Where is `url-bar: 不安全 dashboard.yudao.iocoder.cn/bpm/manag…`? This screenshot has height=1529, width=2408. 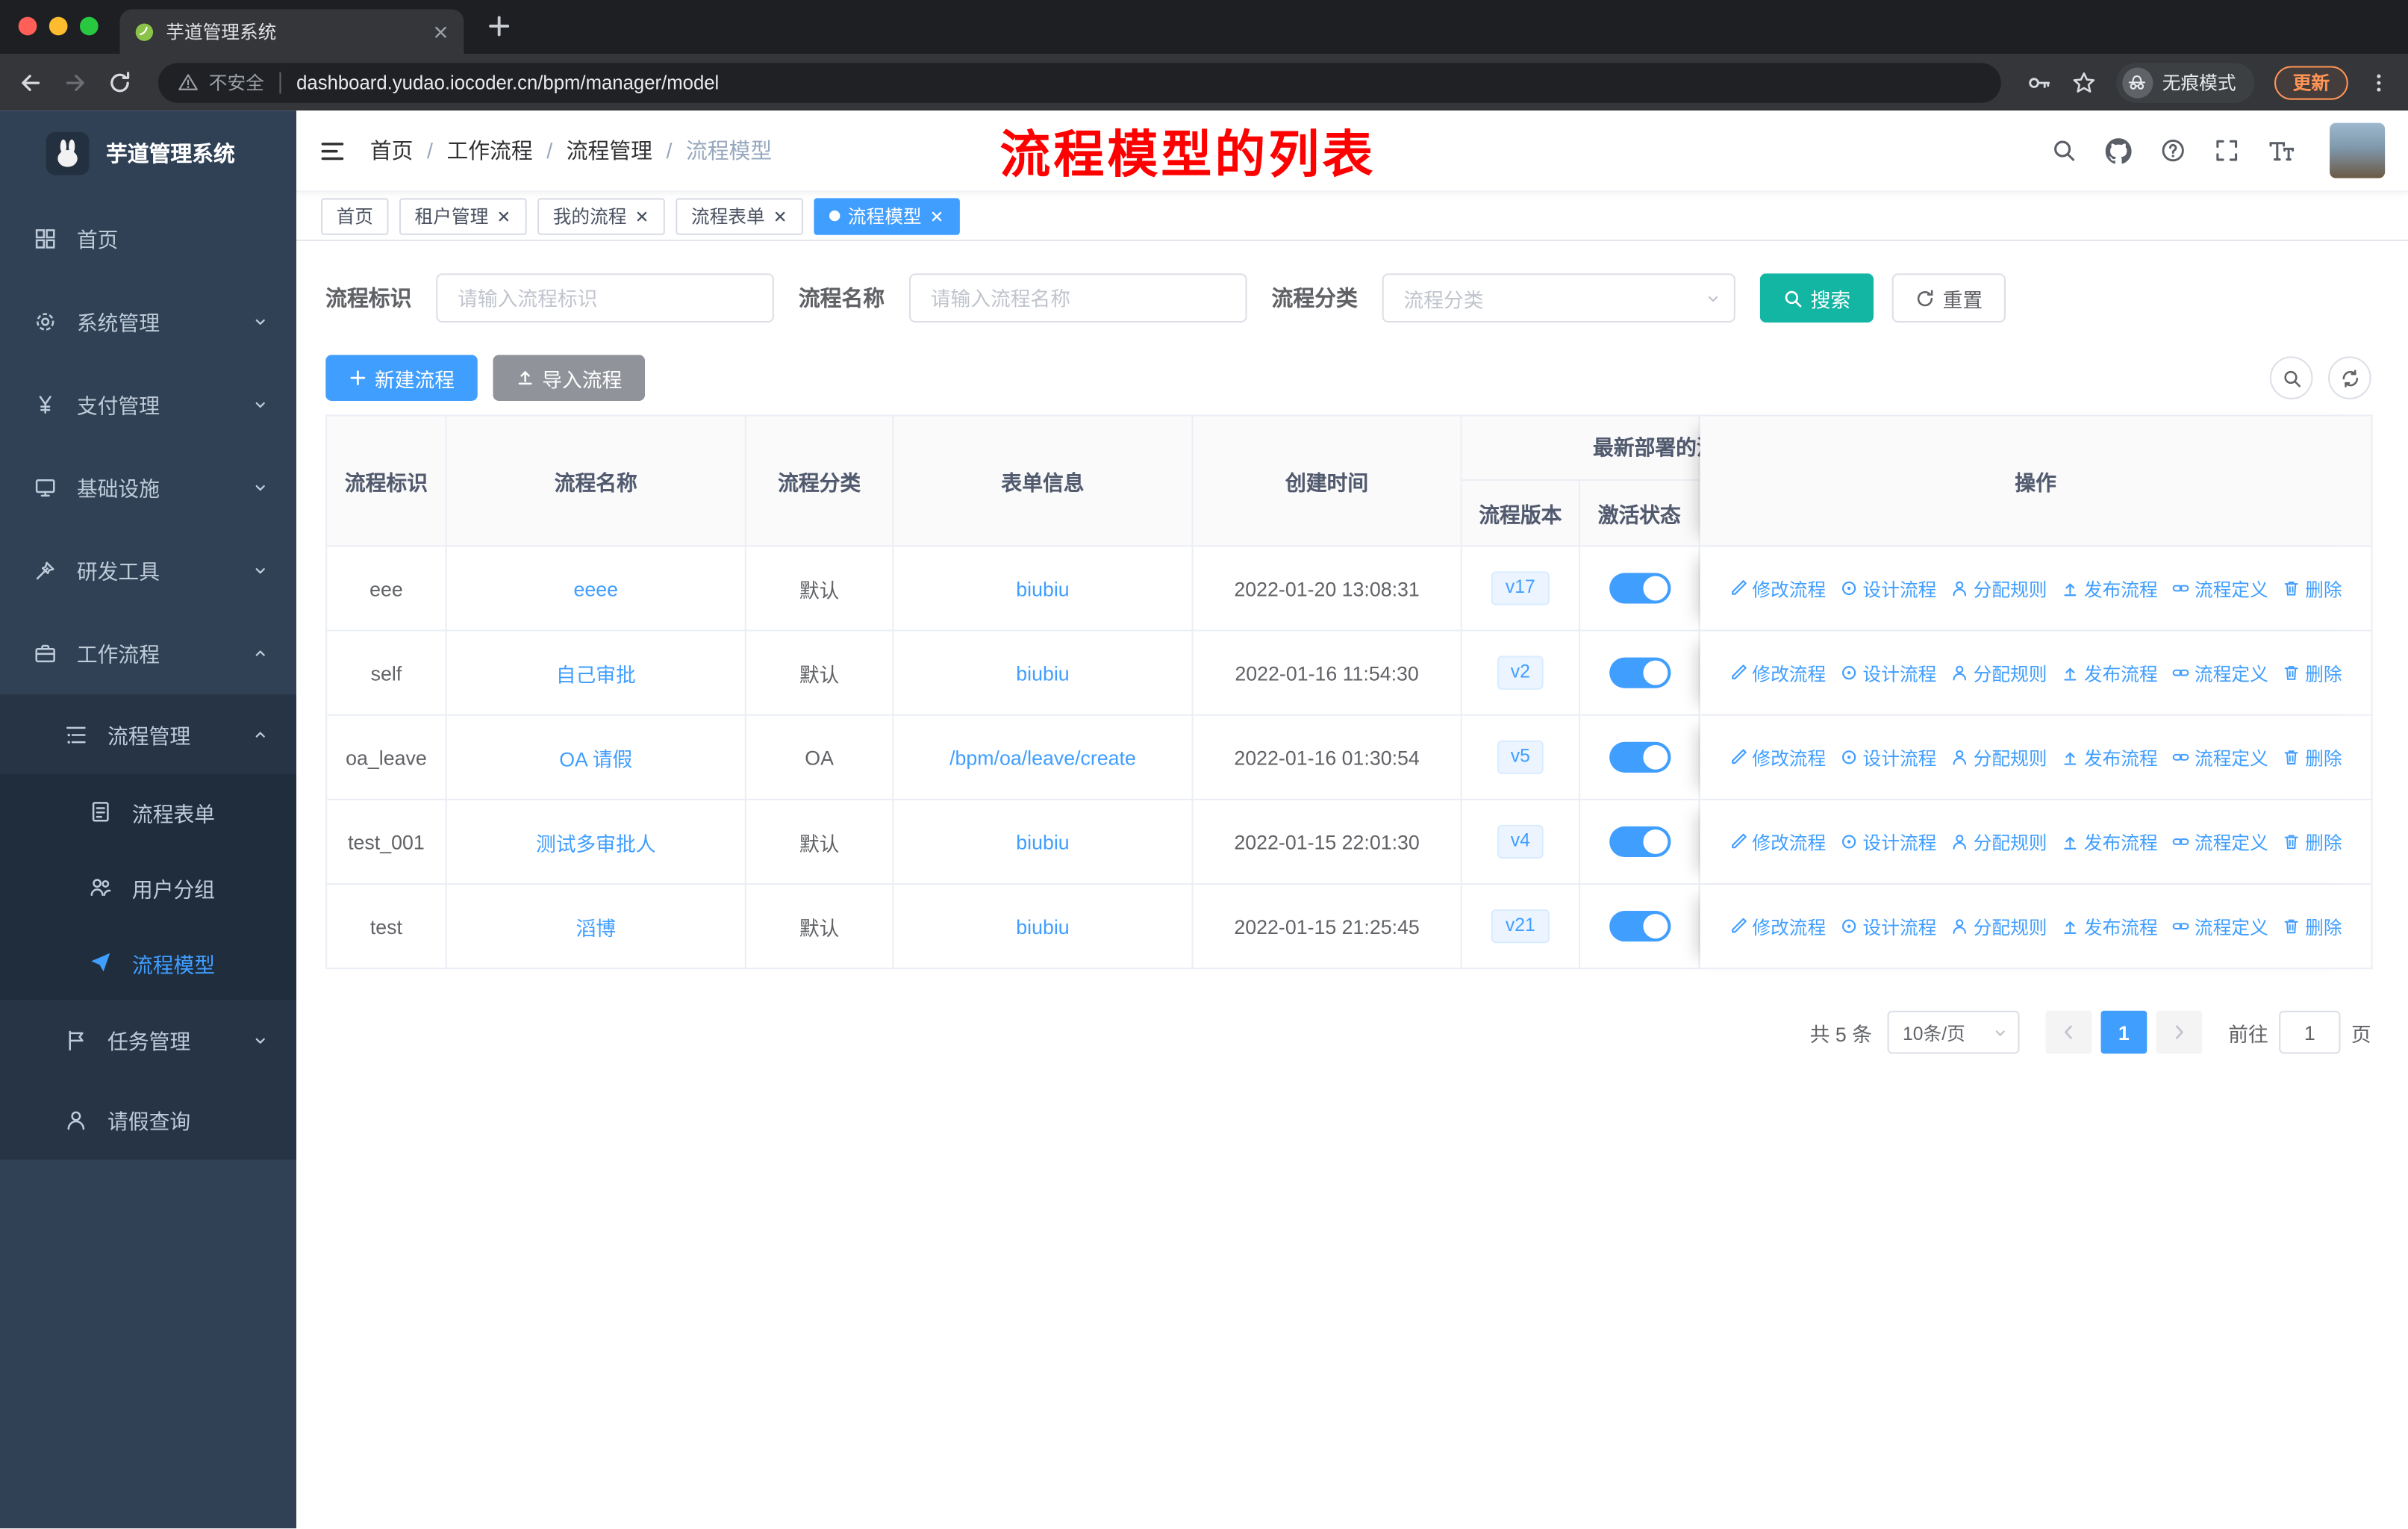 url-bar: 不安全 dashboard.yudao.iocoder.cn/bpm/manag… is located at coordinates (1079, 82).